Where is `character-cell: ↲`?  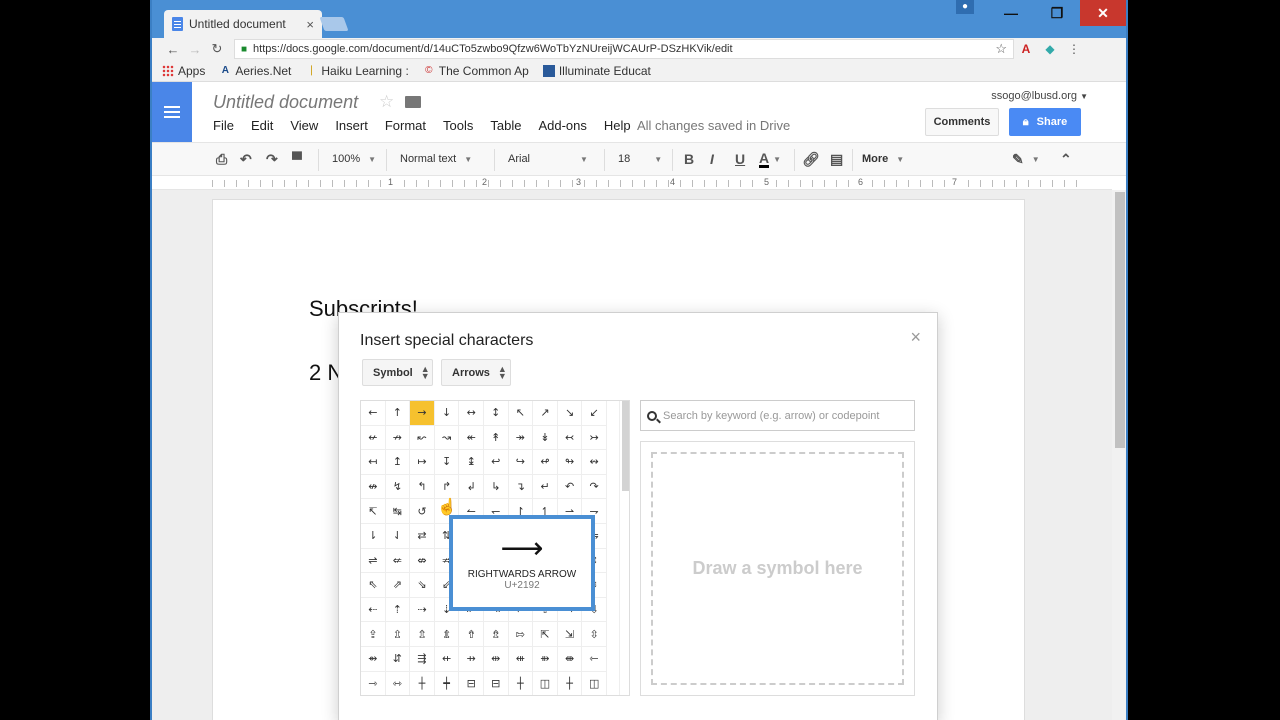 character-cell: ↲ is located at coordinates (471, 487).